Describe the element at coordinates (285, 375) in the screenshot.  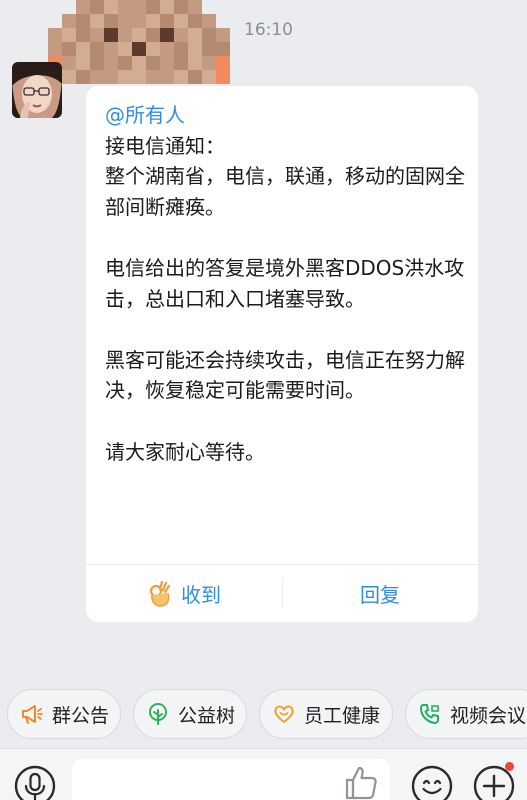
I see `message-paragraph: 黑客可能还会持续攻击，电信正在努力解决，恢复稳定可能需要时间。` at that location.